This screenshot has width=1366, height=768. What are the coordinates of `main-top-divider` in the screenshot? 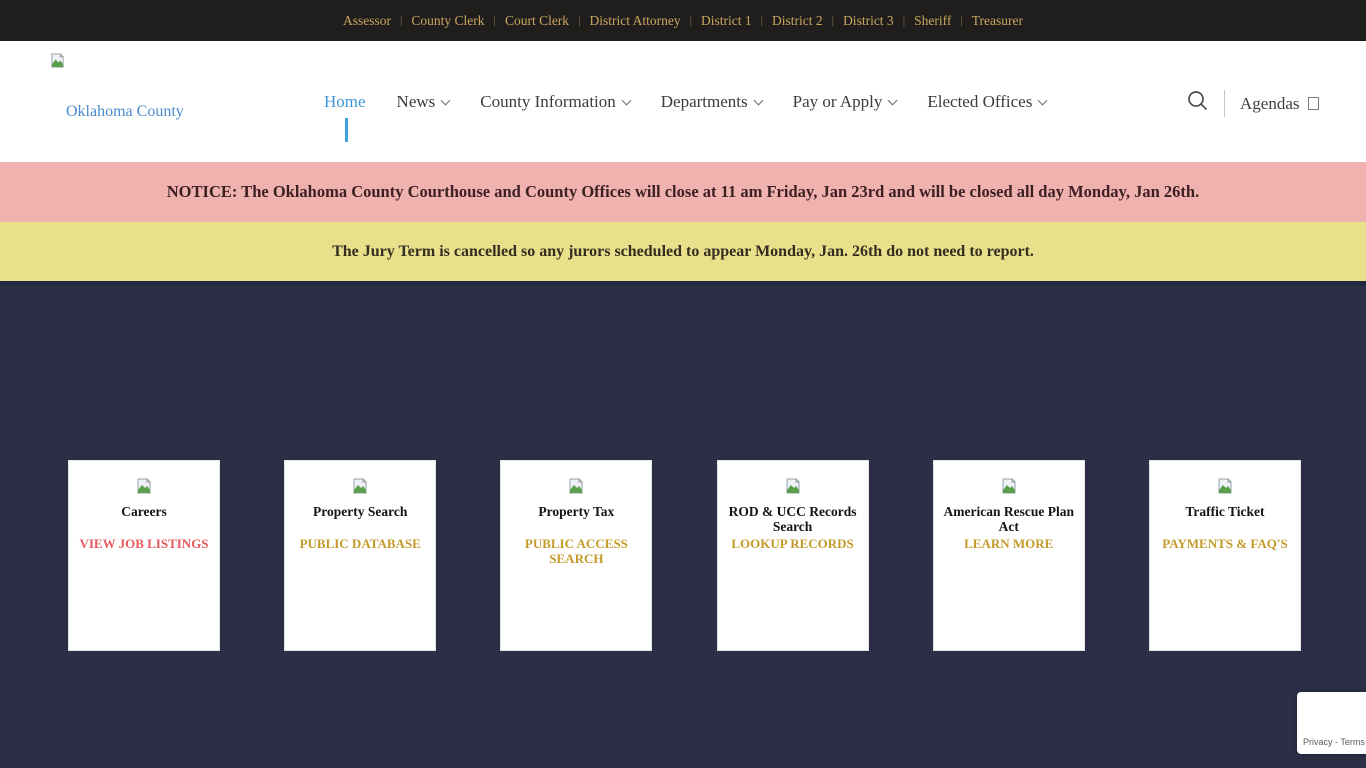 It's located at (683, 283).